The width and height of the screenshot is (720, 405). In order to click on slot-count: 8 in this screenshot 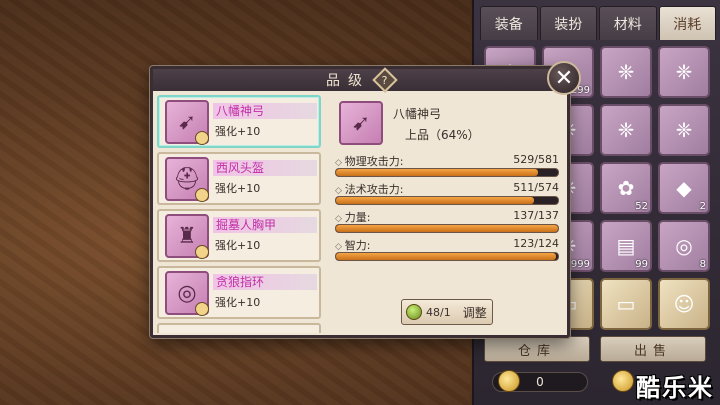, I will do `click(702, 264)`.